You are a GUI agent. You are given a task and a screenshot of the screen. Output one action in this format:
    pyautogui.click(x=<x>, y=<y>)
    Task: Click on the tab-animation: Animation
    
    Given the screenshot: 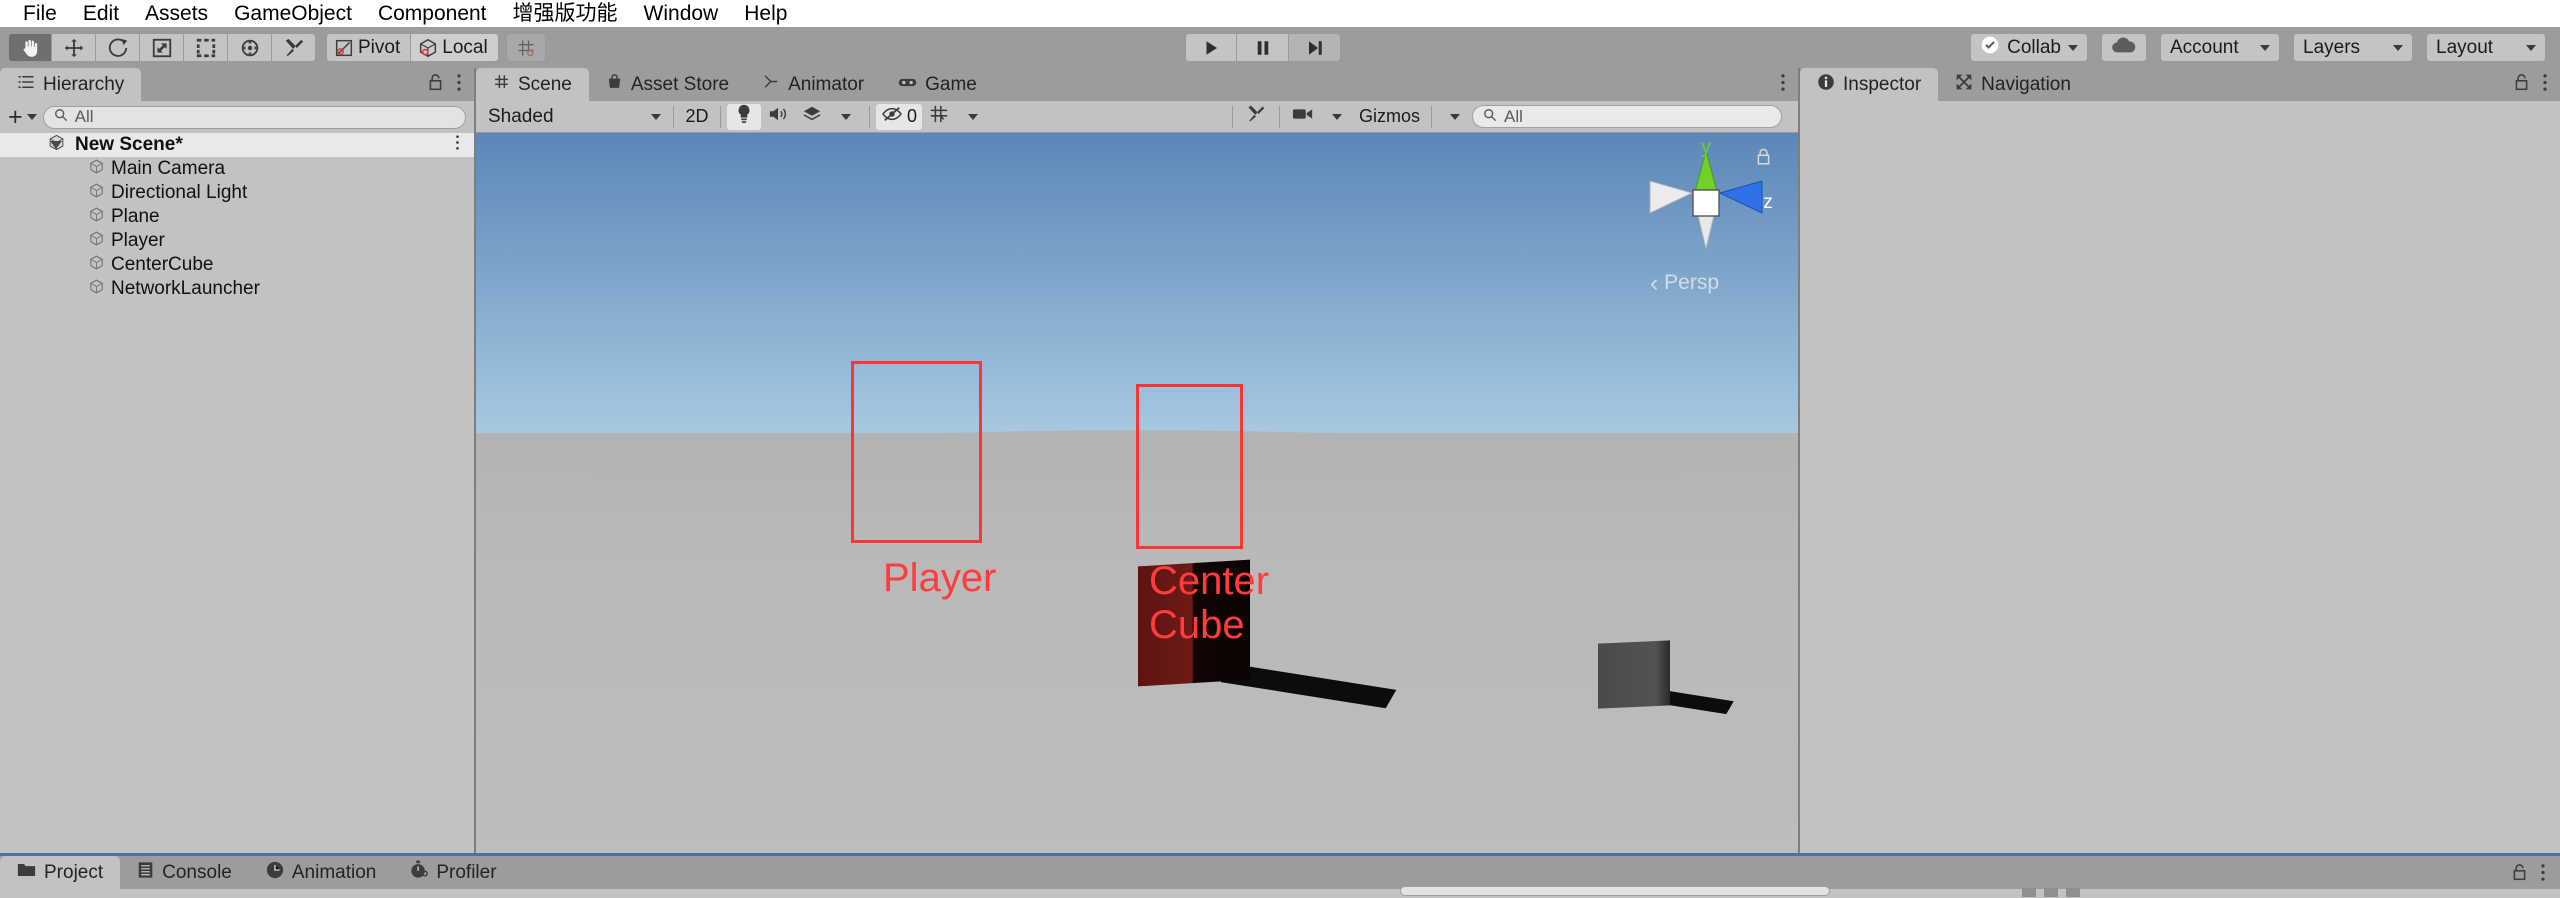 What is the action you would take?
    pyautogui.click(x=321, y=872)
    